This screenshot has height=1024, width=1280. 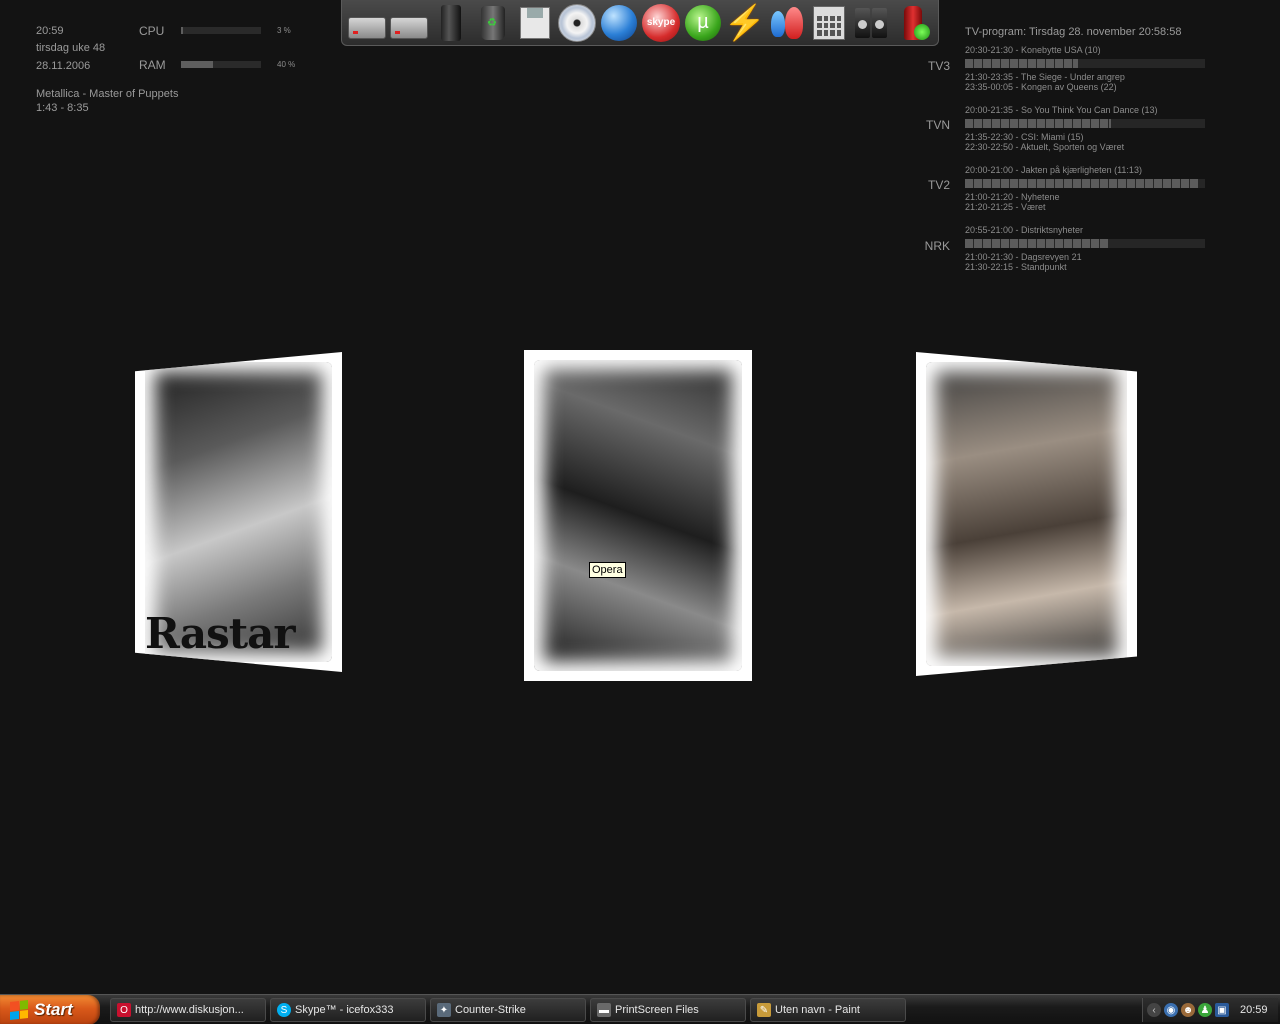 I want to click on clock-time: 20:59, so click(x=50, y=31).